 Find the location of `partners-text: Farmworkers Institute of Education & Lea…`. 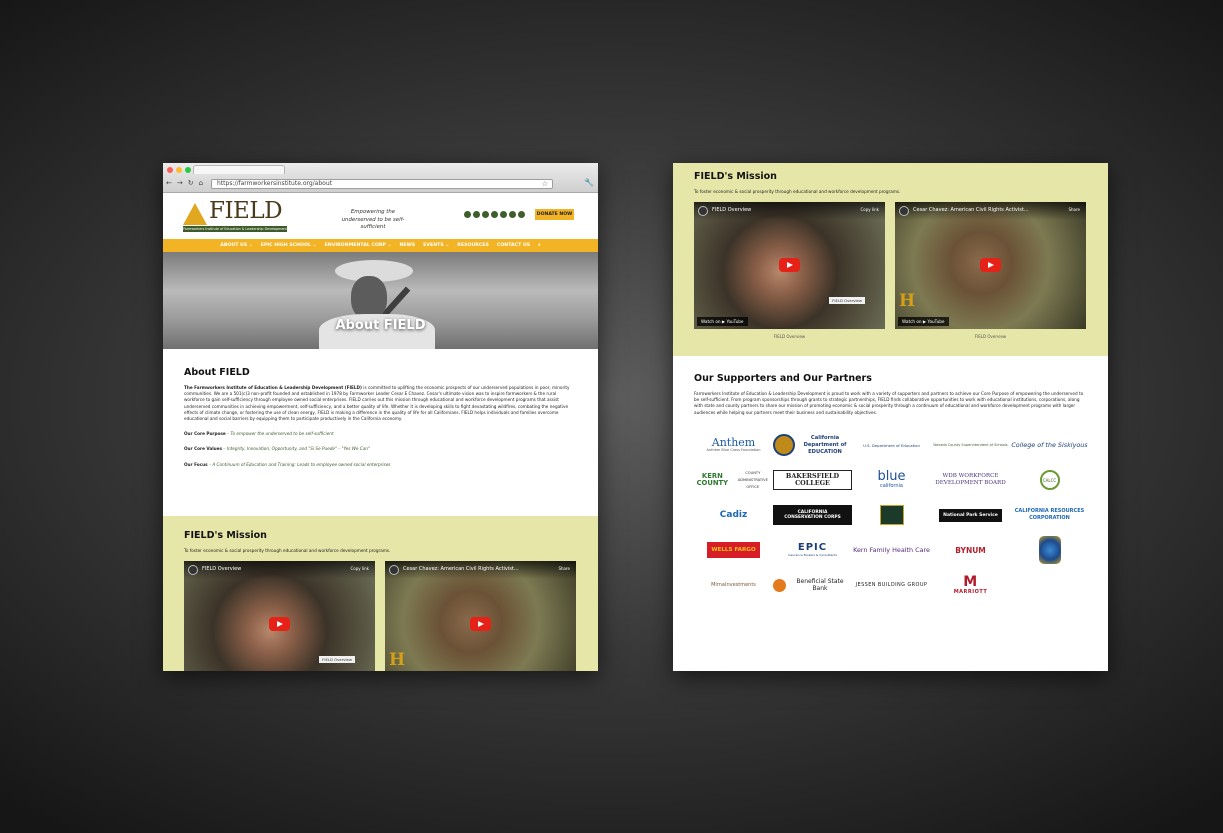

partners-text: Farmworkers Institute of Education & Lea… is located at coordinates (889, 403).